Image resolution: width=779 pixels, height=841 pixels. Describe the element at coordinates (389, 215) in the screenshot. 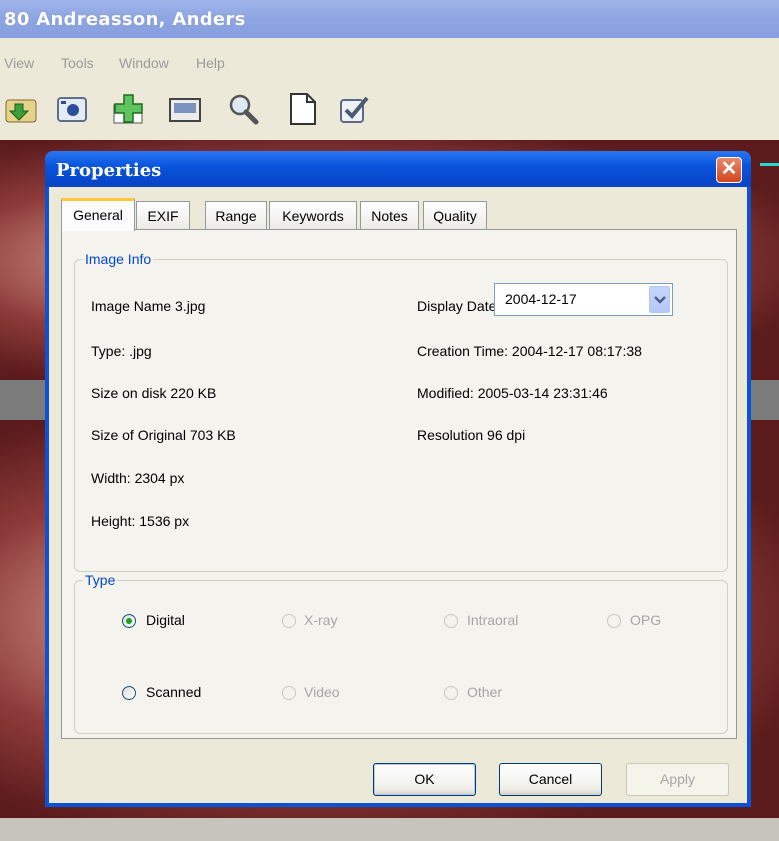

I see `tab-notes: Notes` at that location.